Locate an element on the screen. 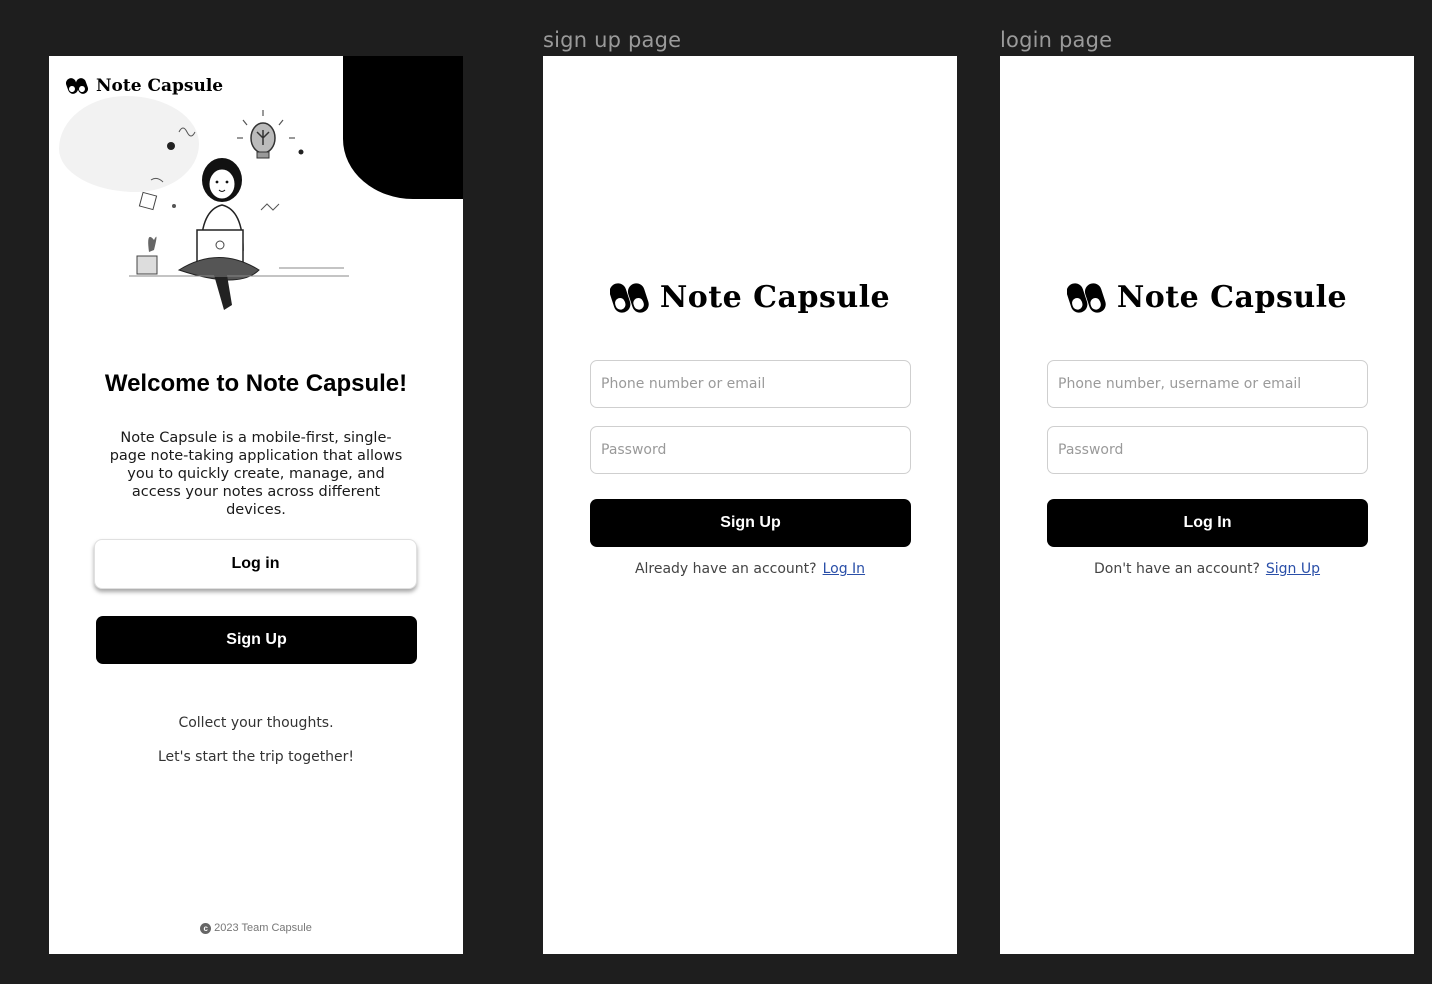 Image resolution: width=1432 pixels, height=984 pixels. signup-identifier-input is located at coordinates (750, 384).